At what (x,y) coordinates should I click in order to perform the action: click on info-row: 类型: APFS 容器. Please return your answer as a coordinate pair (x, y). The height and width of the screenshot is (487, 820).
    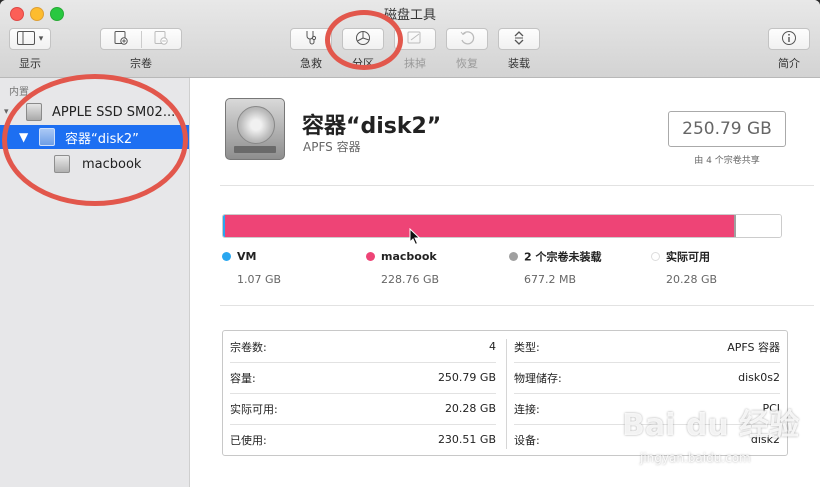
    Looking at the image, I should click on (647, 346).